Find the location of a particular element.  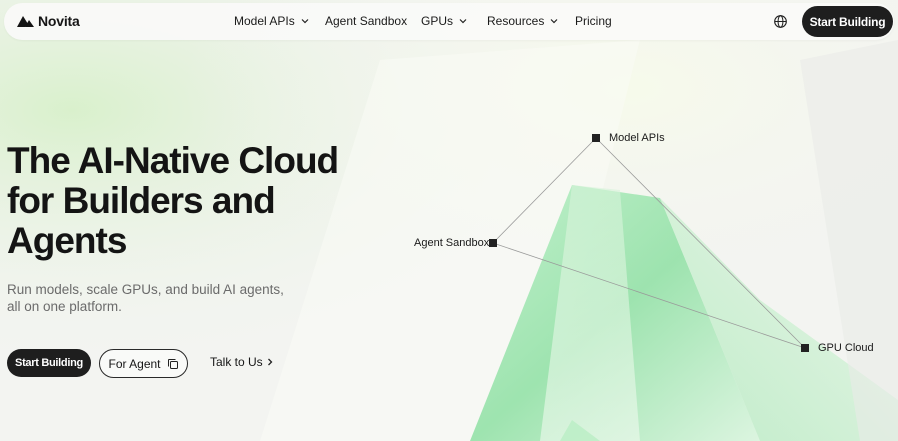

nav-item-gpus: GPUs is located at coordinates (444, 21).